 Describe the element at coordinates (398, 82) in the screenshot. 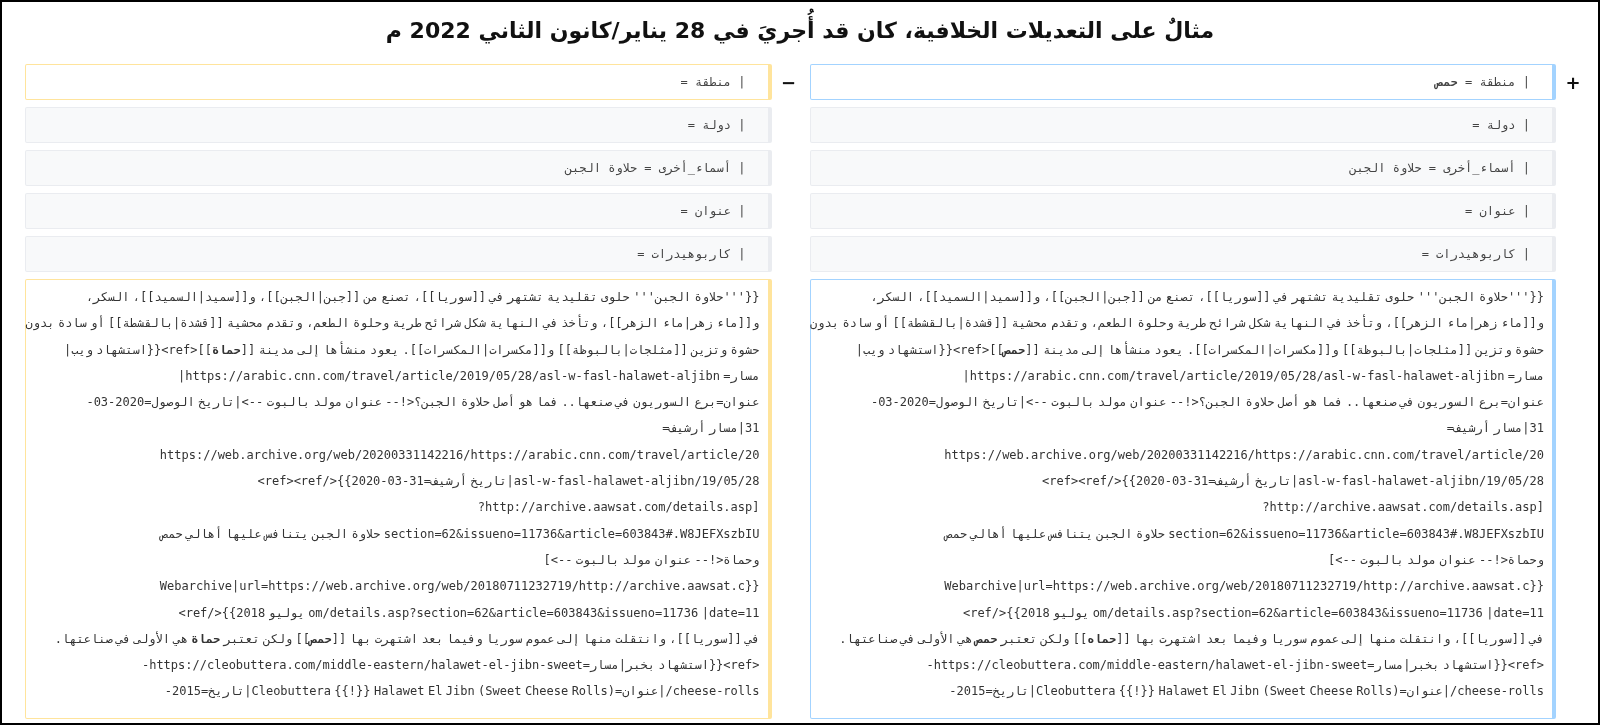

I see `diff-row: | منطقة =` at that location.